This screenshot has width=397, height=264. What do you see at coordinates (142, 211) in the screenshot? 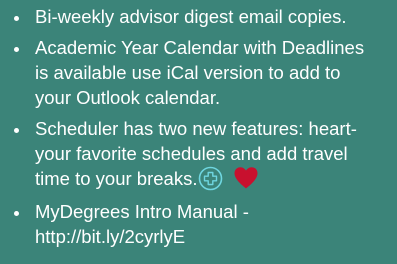
I see `list-item-text: MyDegrees Intro Manual -` at bounding box center [142, 211].